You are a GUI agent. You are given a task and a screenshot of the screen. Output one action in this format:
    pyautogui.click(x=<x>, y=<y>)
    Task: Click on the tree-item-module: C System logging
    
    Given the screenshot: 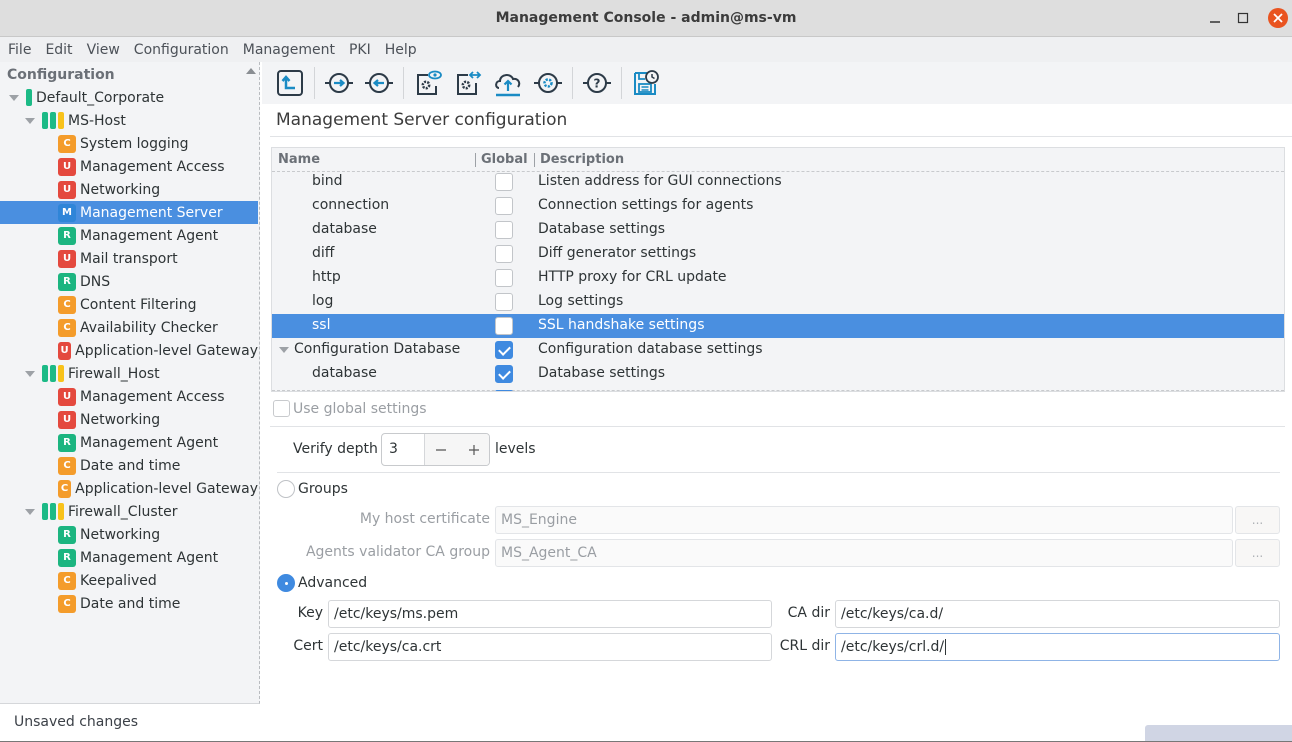 What is the action you would take?
    pyautogui.click(x=129, y=143)
    